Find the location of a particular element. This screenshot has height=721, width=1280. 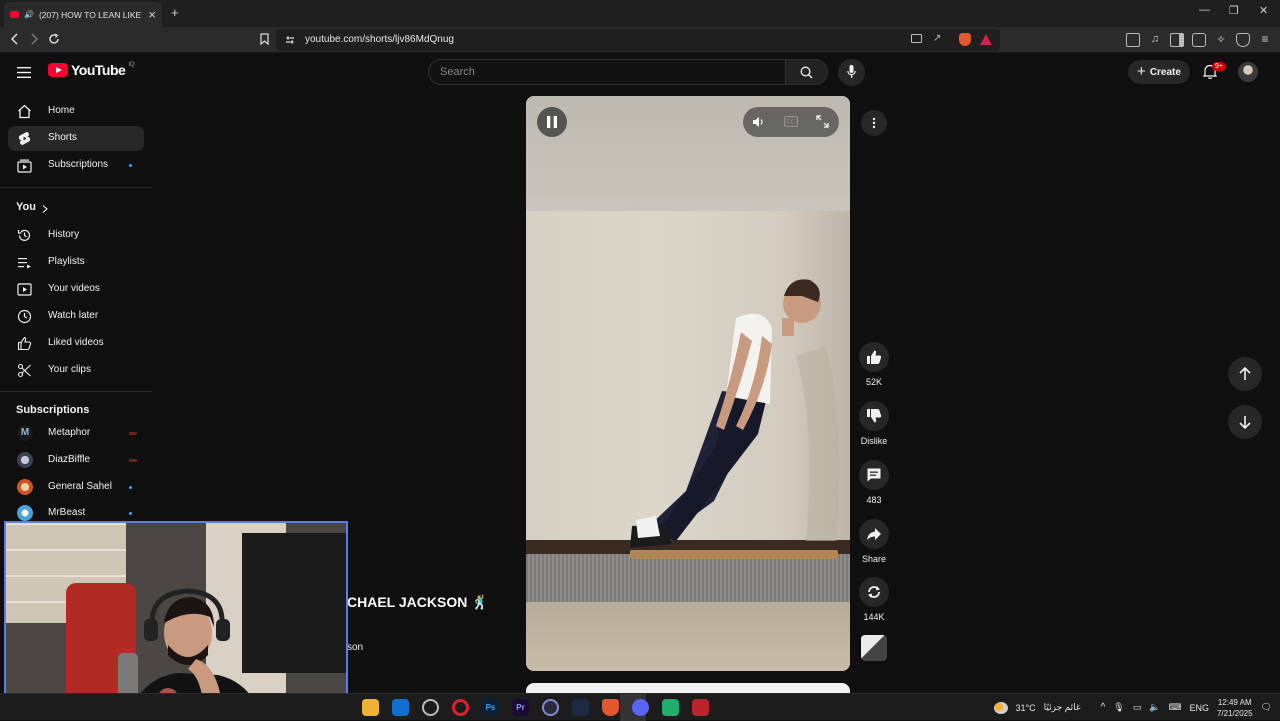

wallet-icon is located at coordinates (1199, 40).